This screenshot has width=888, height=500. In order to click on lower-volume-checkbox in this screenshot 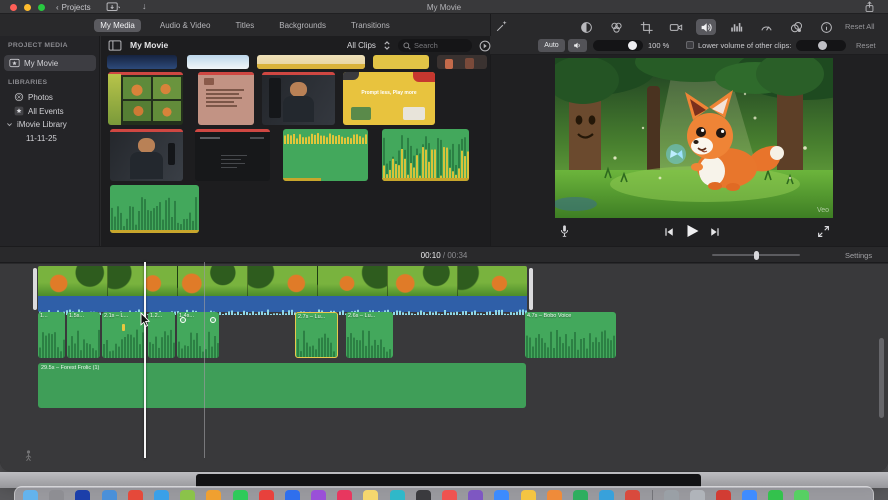, I will do `click(690, 45)`.